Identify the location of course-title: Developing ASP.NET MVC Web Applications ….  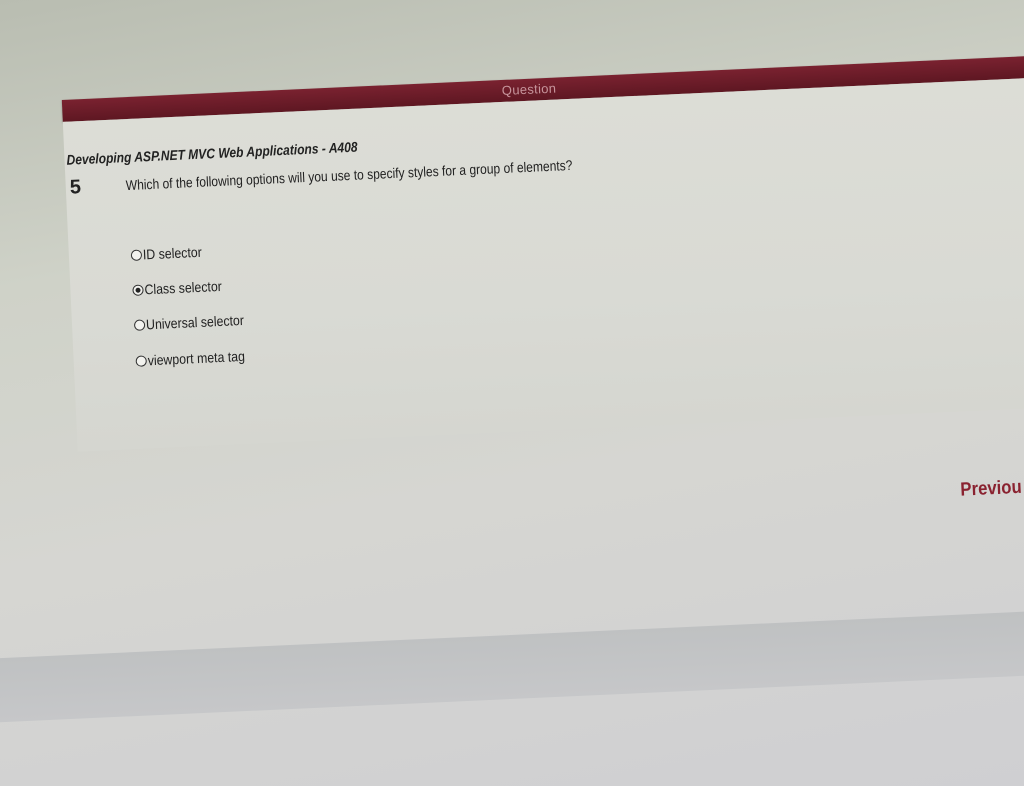
(212, 153).